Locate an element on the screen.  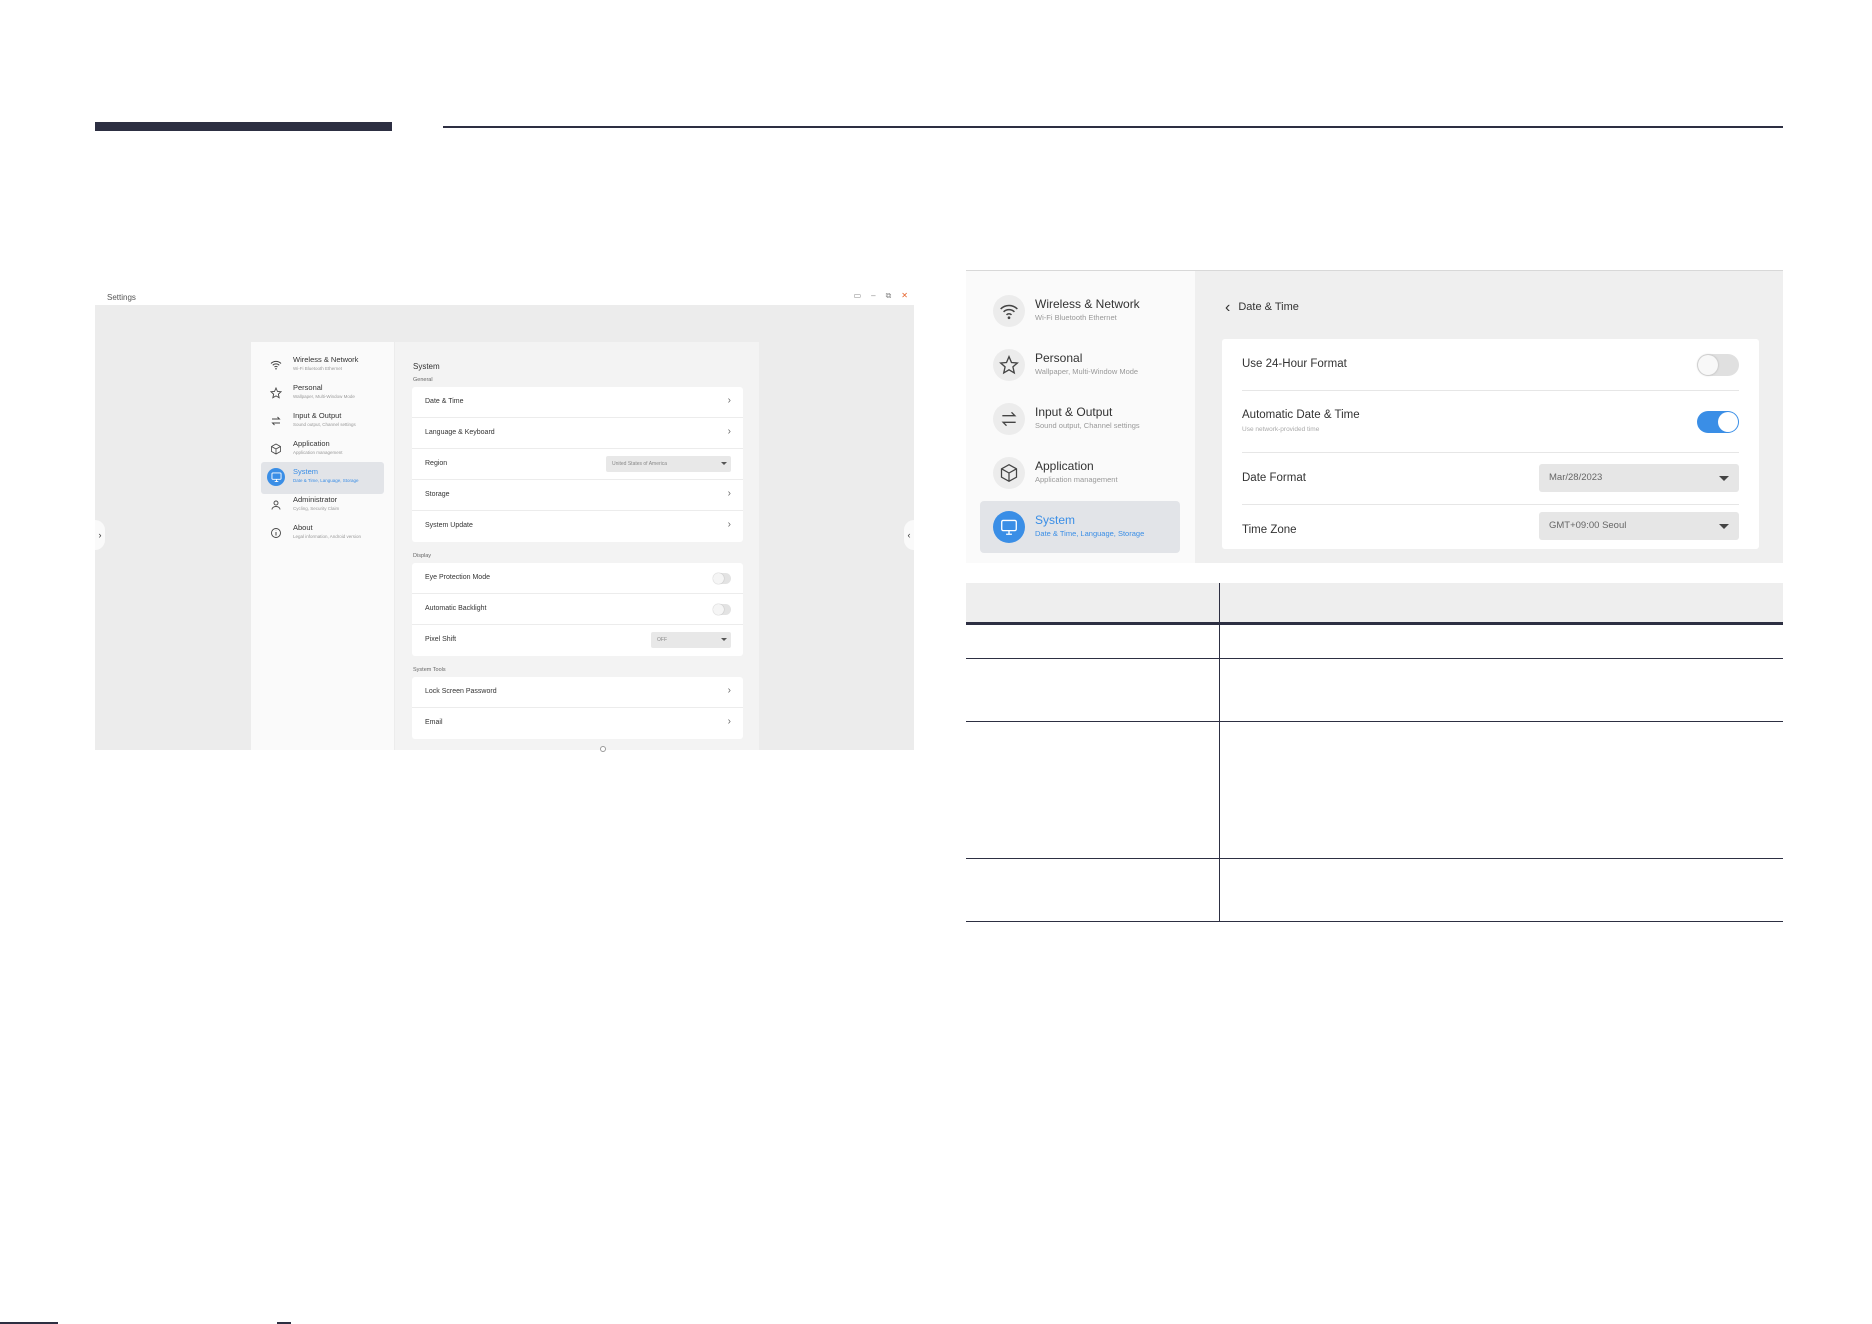
info-icon is located at coordinates (276, 533).